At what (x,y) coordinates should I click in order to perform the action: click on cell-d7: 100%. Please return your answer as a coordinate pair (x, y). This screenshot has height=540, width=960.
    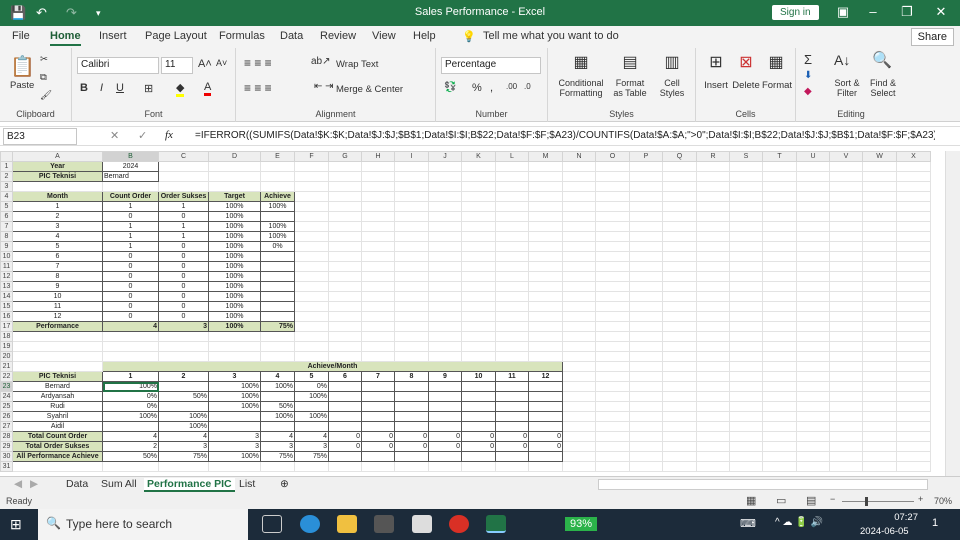
    Looking at the image, I should click on (234, 226).